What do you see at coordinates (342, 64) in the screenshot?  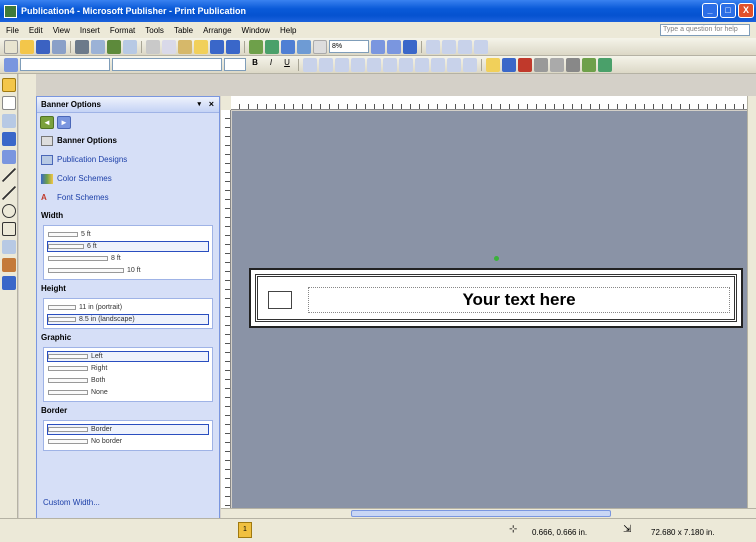 I see `align-right-icon` at bounding box center [342, 64].